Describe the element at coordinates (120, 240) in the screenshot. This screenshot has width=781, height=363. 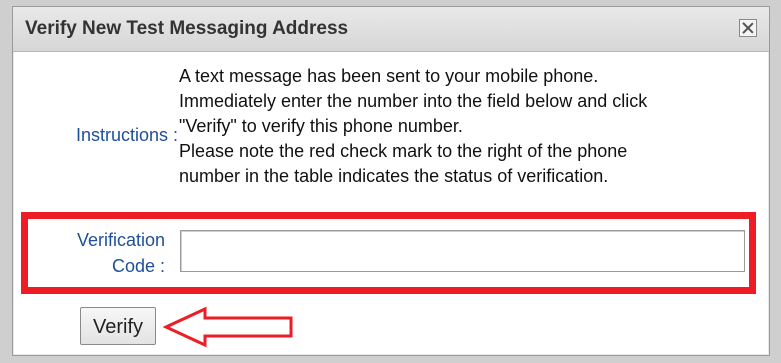
I see `verification-label-line: Verification` at that location.